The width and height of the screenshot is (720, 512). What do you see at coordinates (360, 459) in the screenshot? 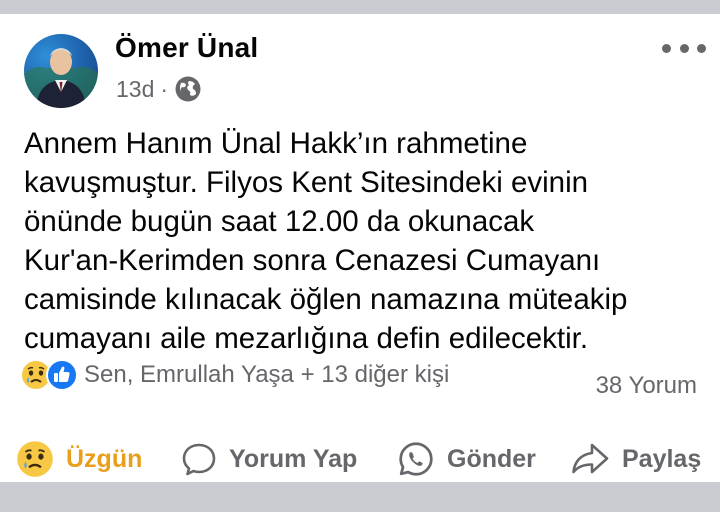
I see `action-bar: Üzgün Yorum Yap Gönder Paylaş` at bounding box center [360, 459].